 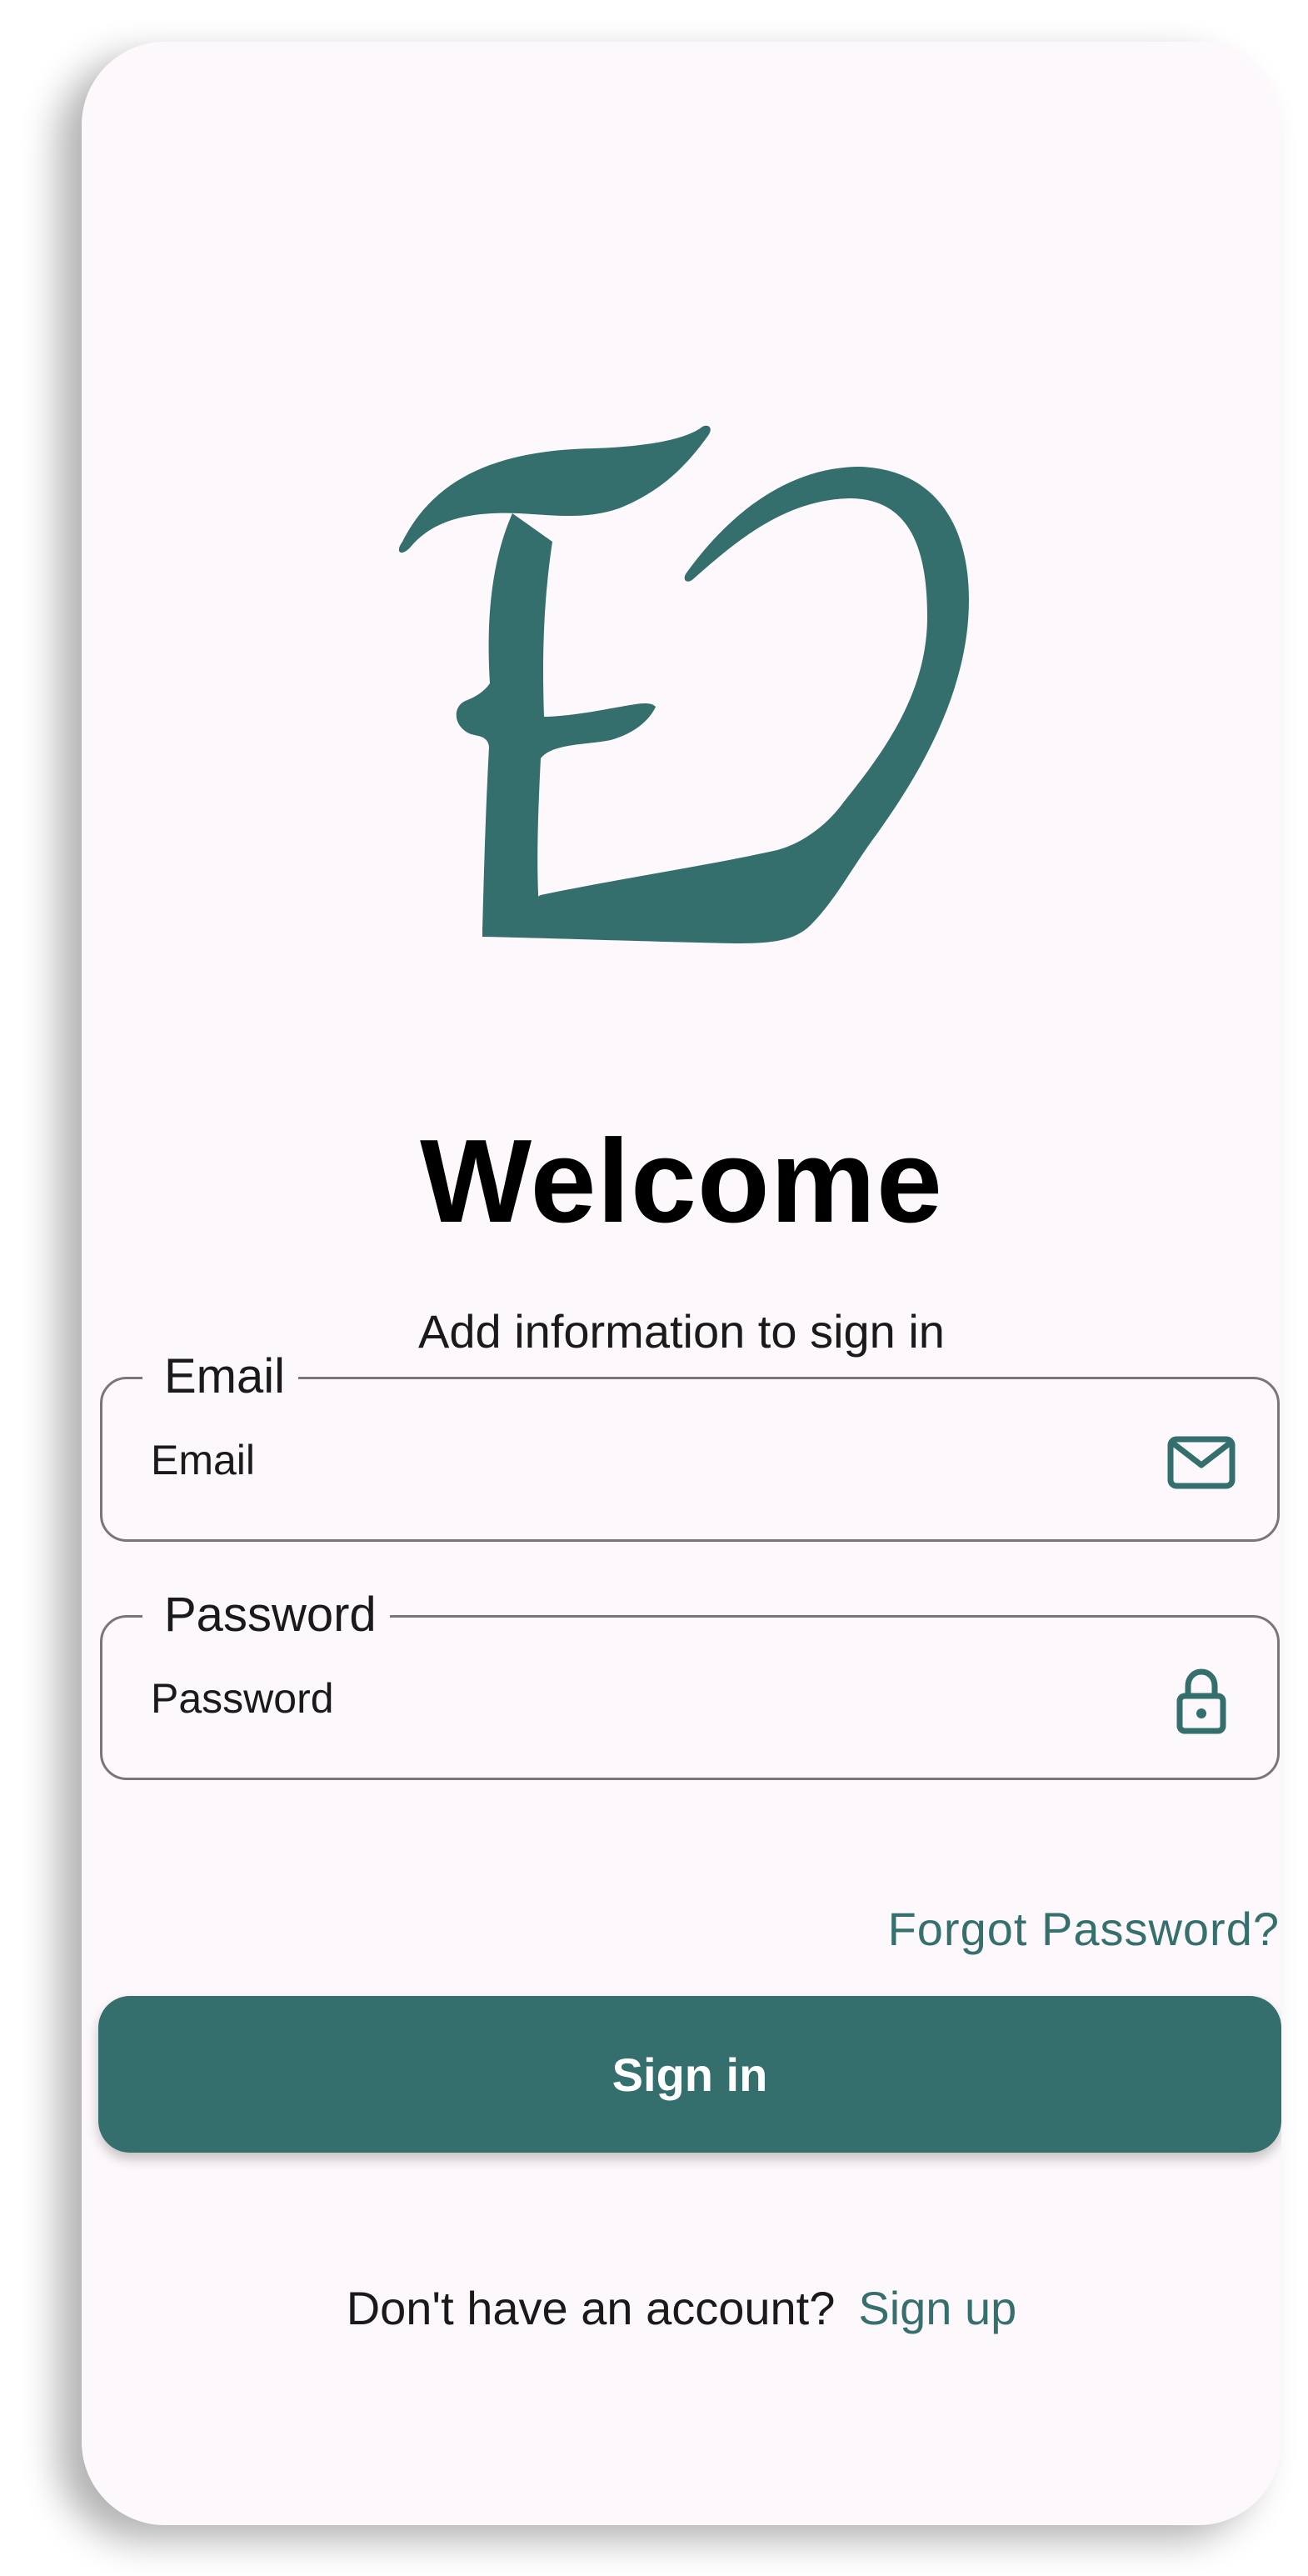 I want to click on email-label: Email, so click(x=221, y=1377).